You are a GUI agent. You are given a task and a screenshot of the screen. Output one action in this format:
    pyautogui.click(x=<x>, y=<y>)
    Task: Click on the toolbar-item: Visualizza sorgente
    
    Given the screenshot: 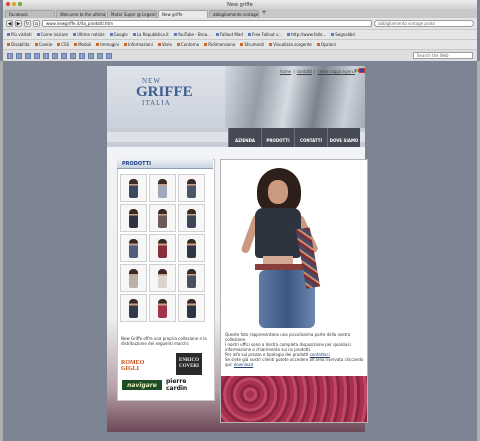 What is the action you would take?
    pyautogui.click(x=290, y=44)
    